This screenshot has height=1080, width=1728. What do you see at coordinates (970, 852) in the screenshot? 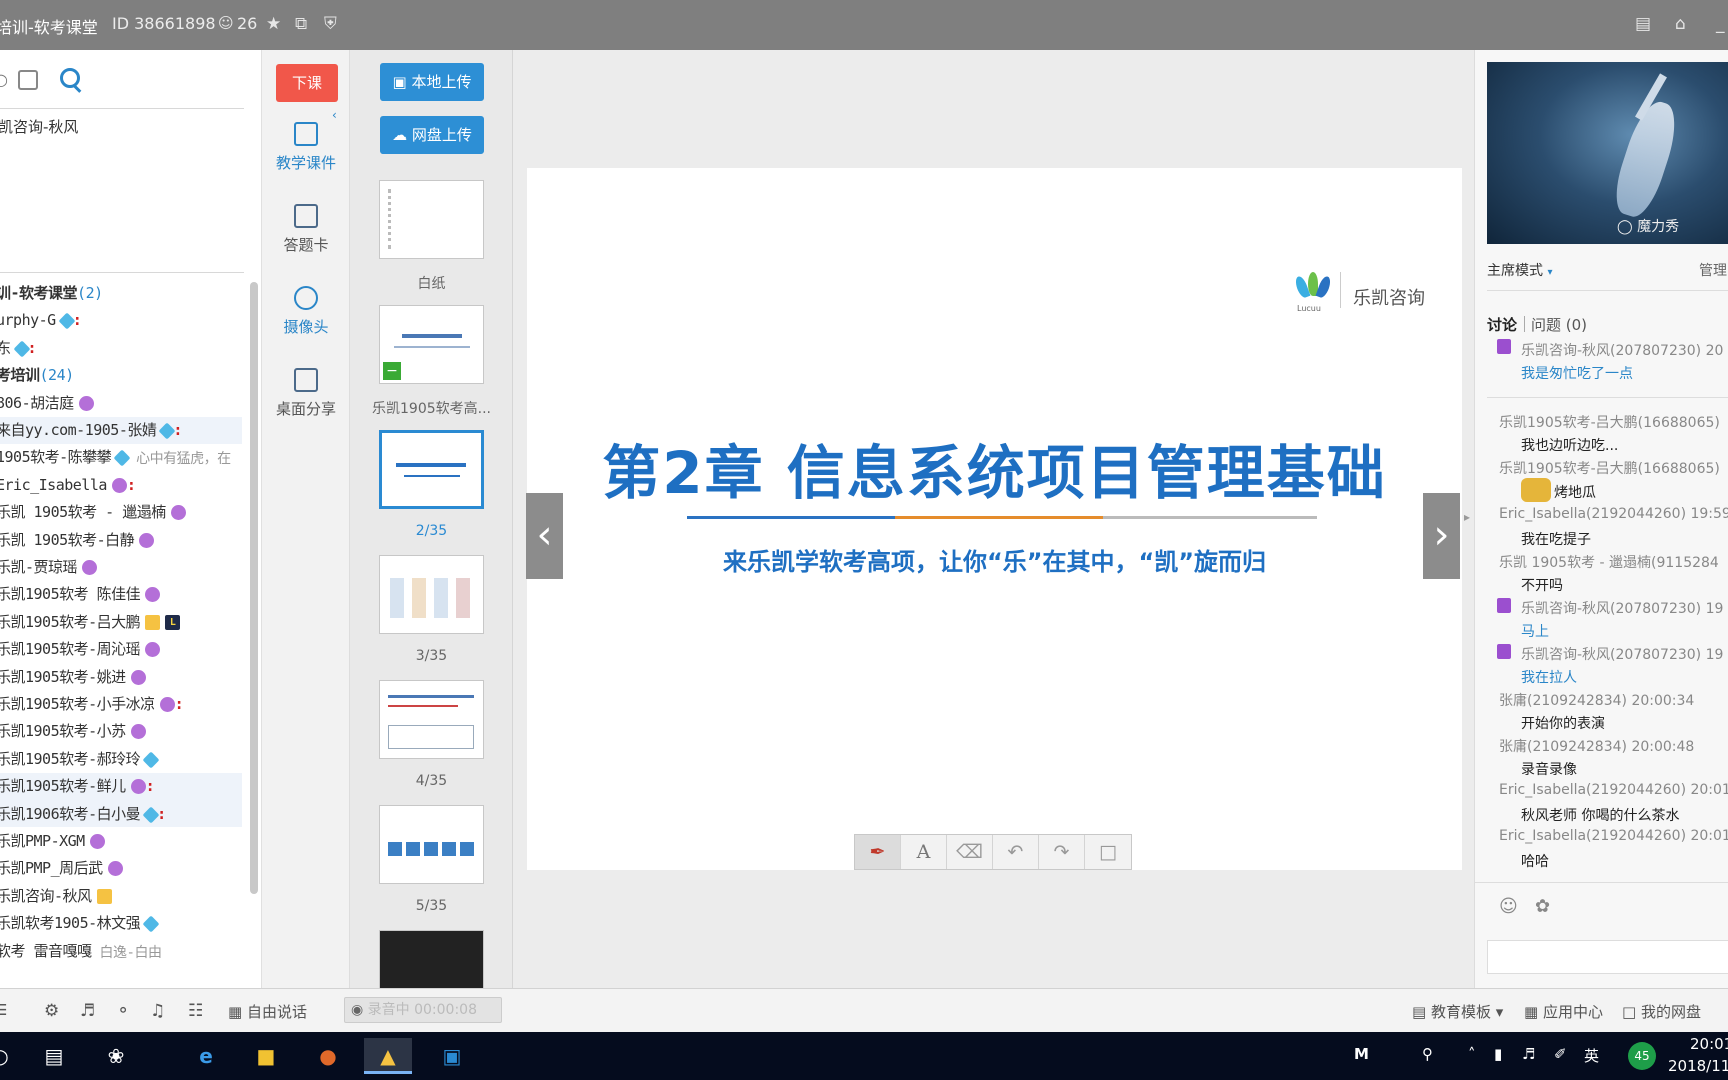
I see `eraser-tool-icon: ⌫` at bounding box center [970, 852].